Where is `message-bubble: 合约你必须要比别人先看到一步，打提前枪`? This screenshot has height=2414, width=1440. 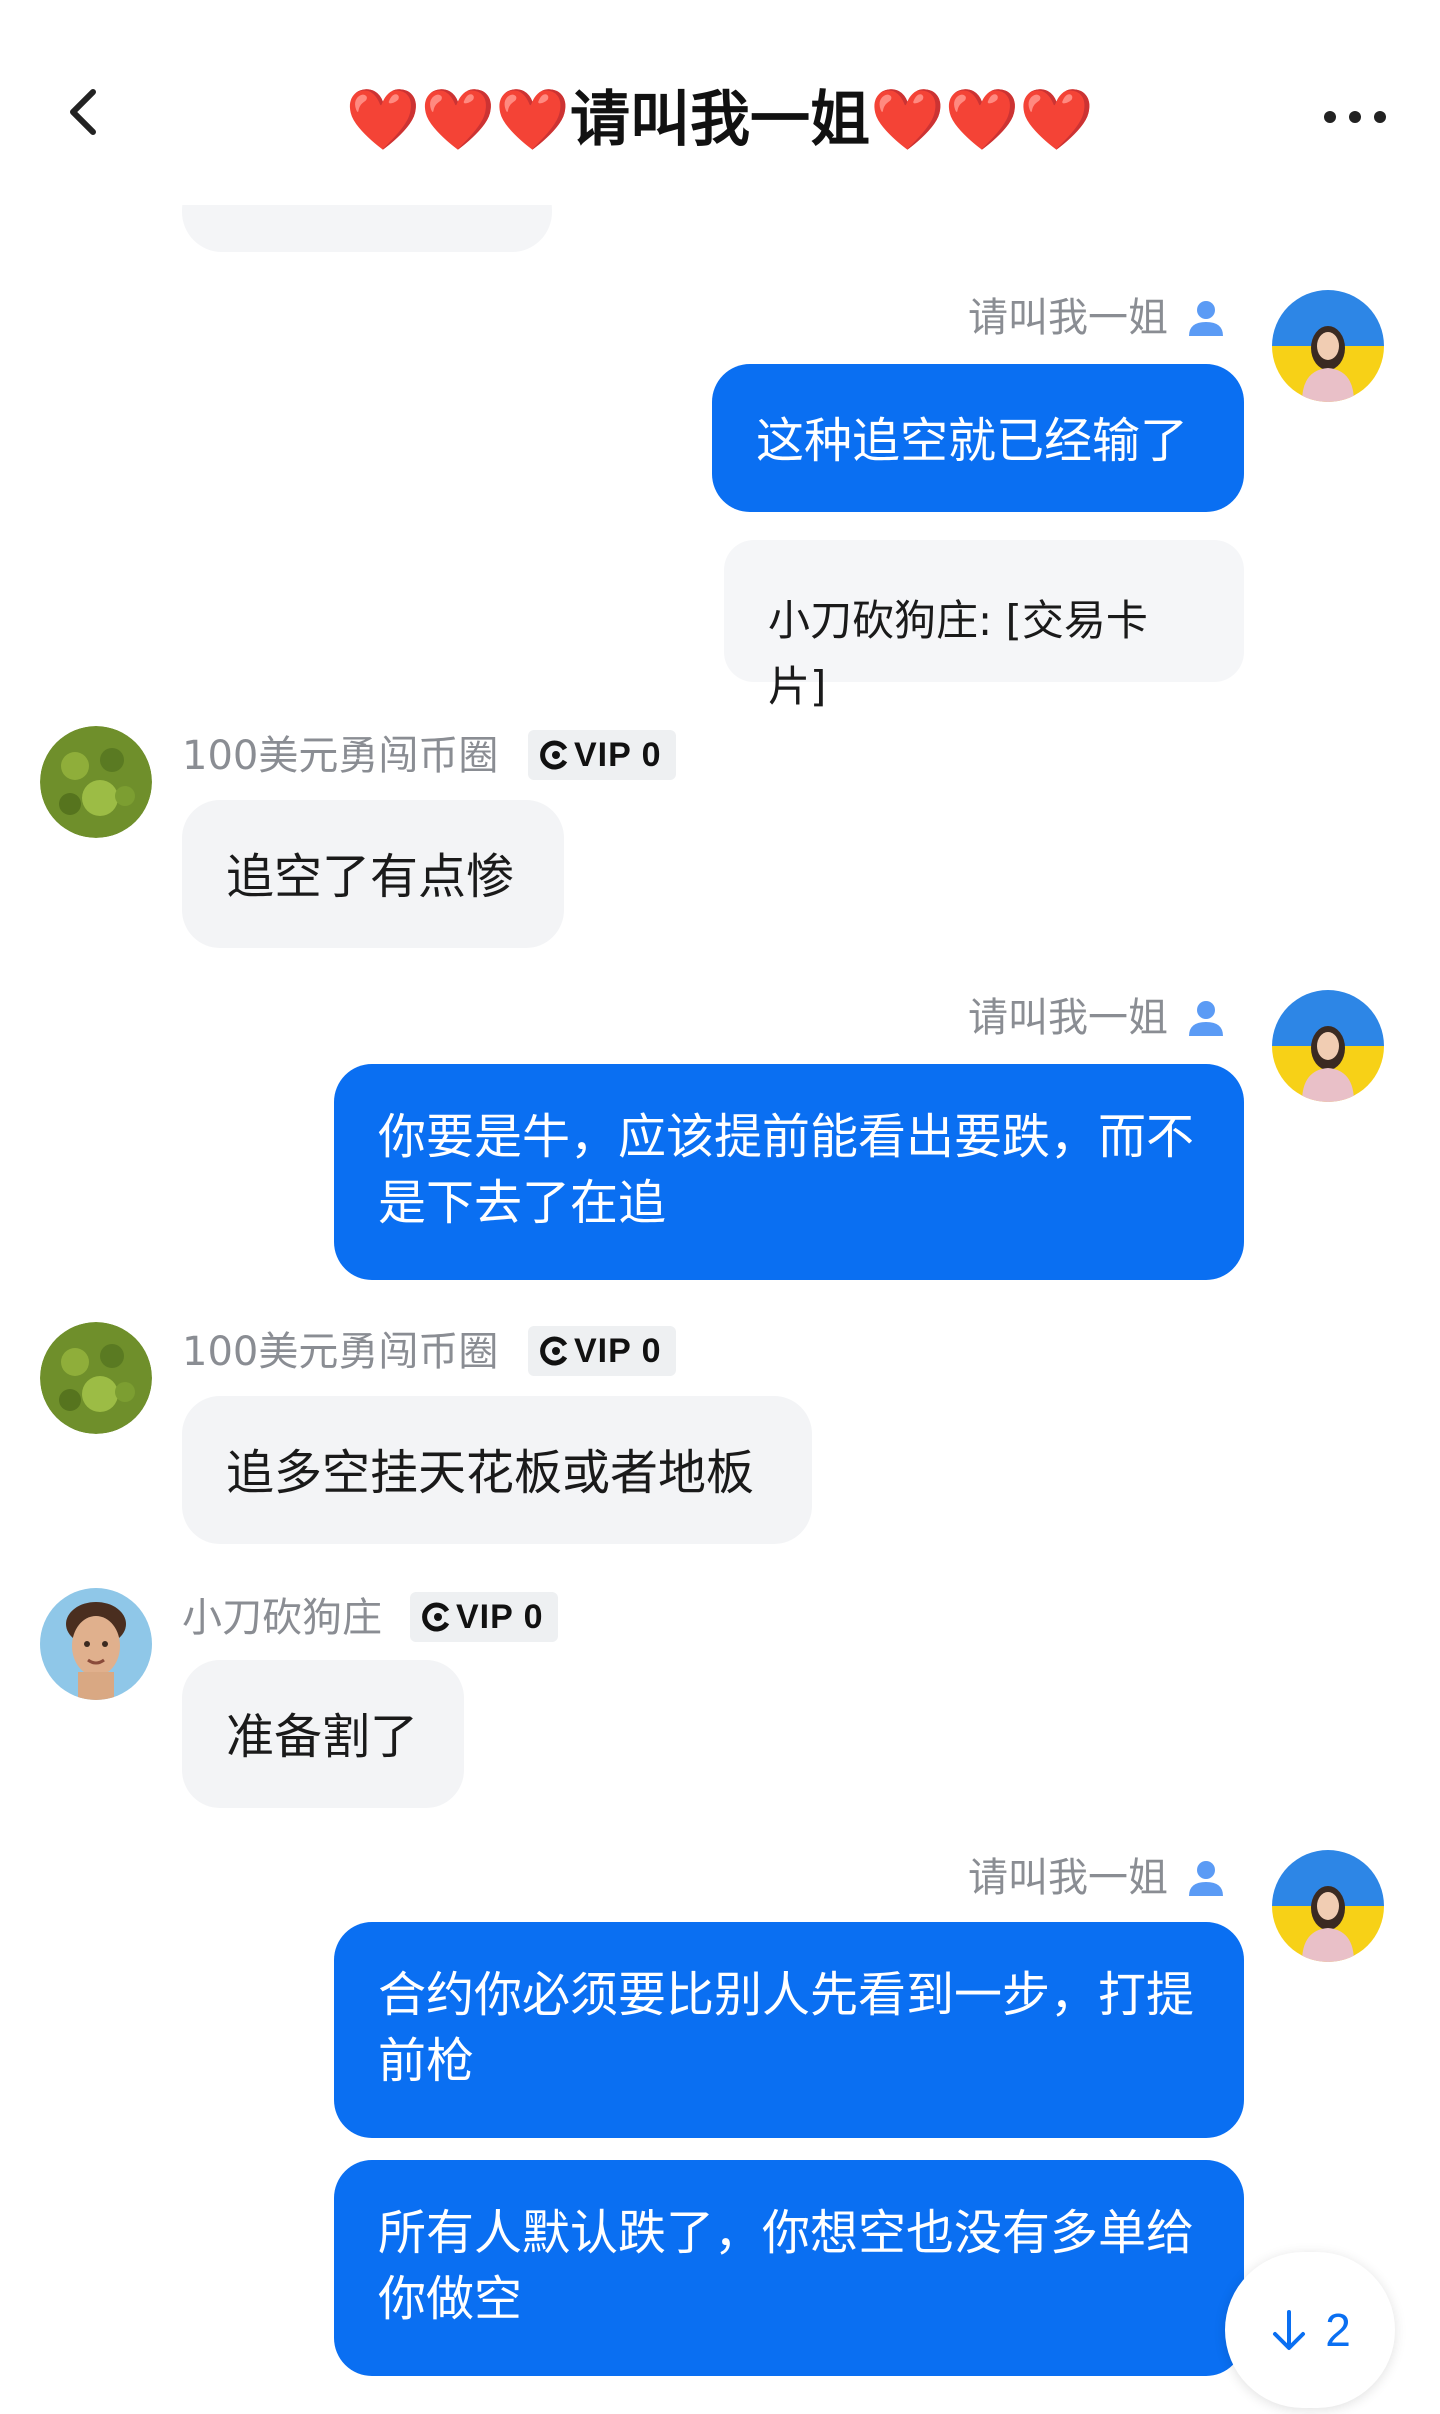 message-bubble: 合约你必须要比别人先看到一步，打提前枪 is located at coordinates (789, 2030).